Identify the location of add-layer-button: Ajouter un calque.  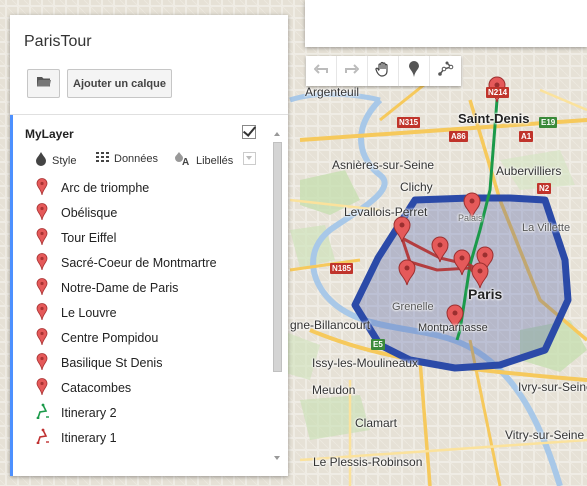
(119, 83).